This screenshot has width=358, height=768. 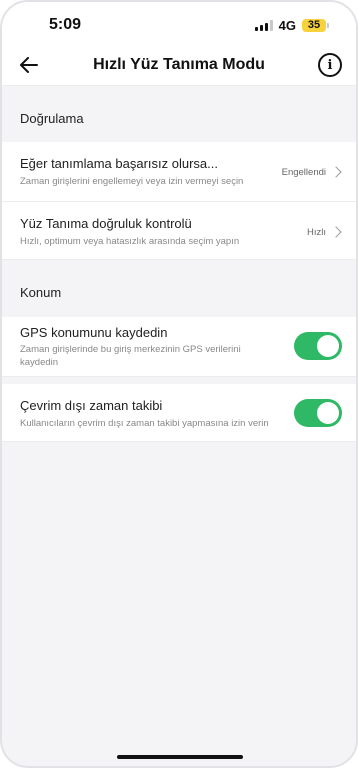 I want to click on offline-tracking-toggle, so click(x=318, y=413).